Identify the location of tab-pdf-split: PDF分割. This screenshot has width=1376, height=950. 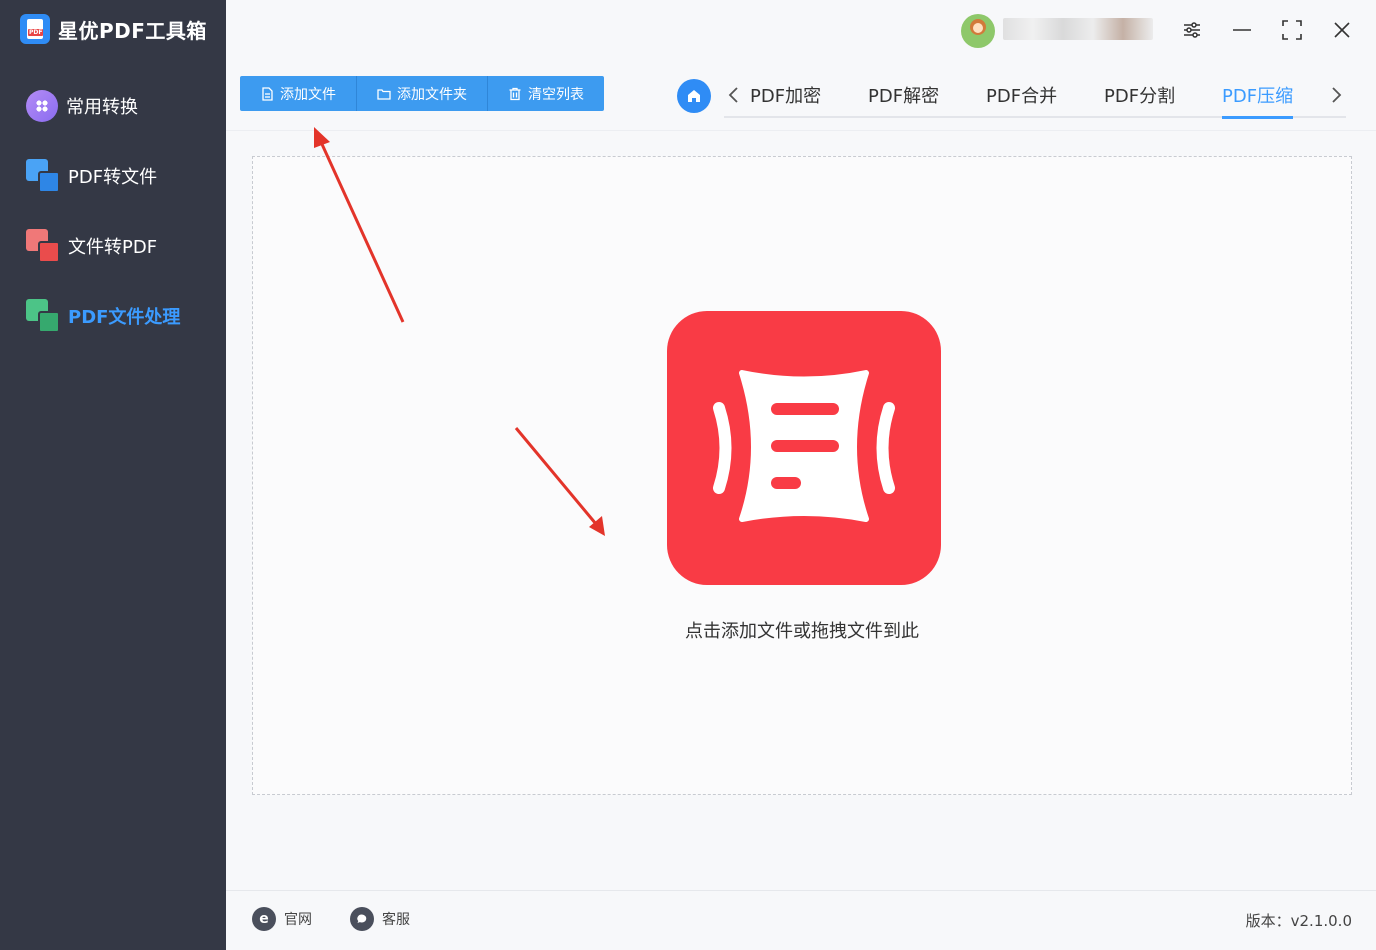
(1139, 99).